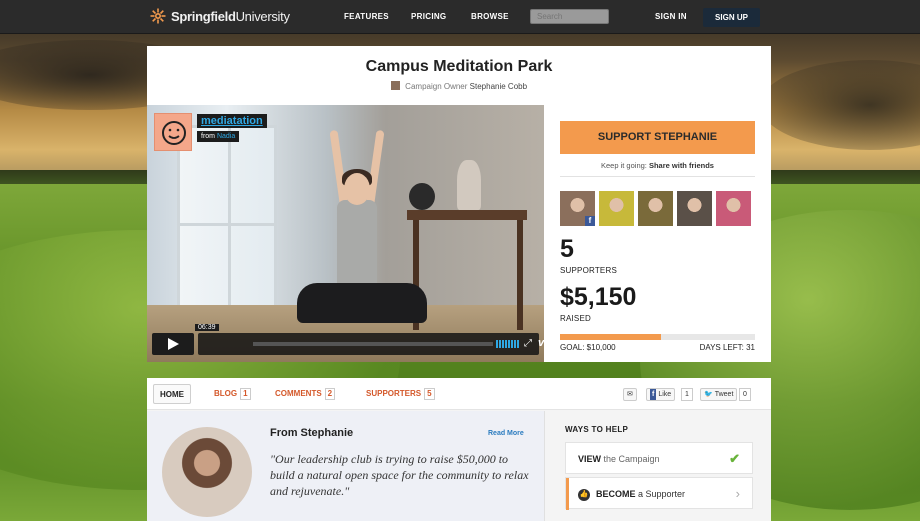 This screenshot has width=920, height=521. What do you see at coordinates (490, 16) in the screenshot?
I see `nav-browse: BROWSE` at bounding box center [490, 16].